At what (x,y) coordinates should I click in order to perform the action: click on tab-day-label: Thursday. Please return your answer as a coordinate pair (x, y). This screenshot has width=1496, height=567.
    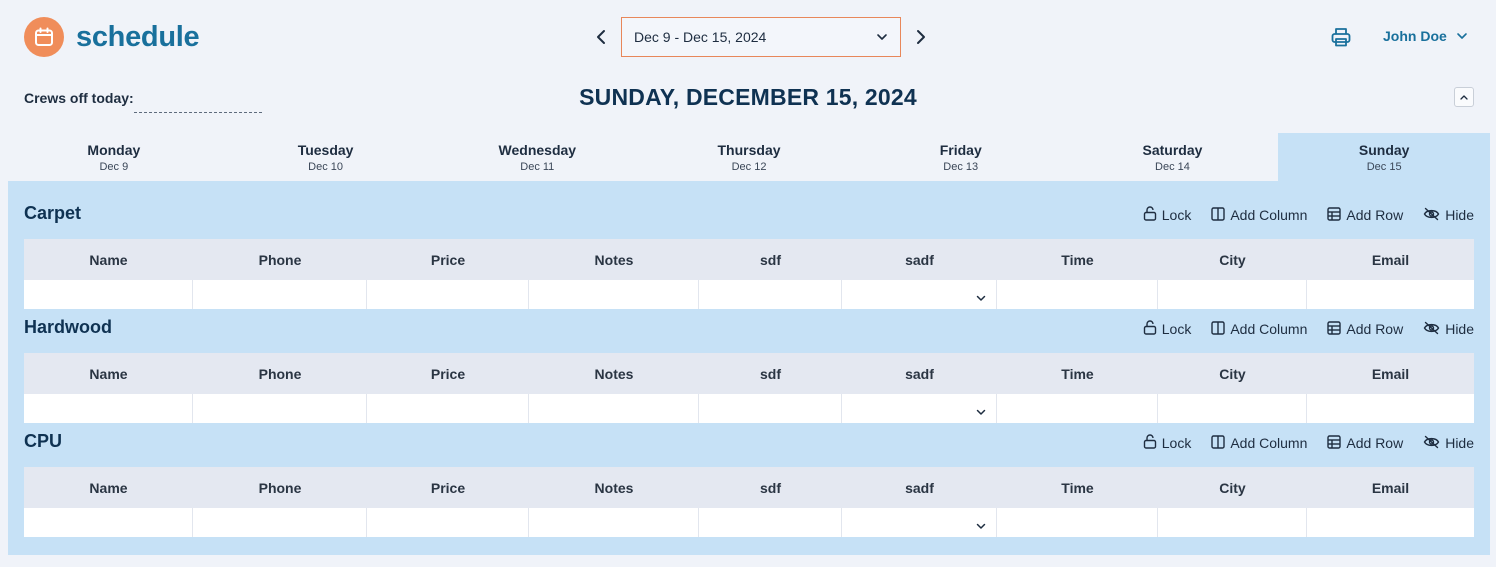
    Looking at the image, I should click on (749, 150).